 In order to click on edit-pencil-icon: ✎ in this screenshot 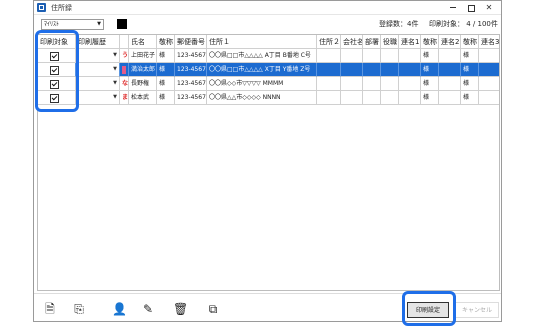, I will do `click(148, 309)`.